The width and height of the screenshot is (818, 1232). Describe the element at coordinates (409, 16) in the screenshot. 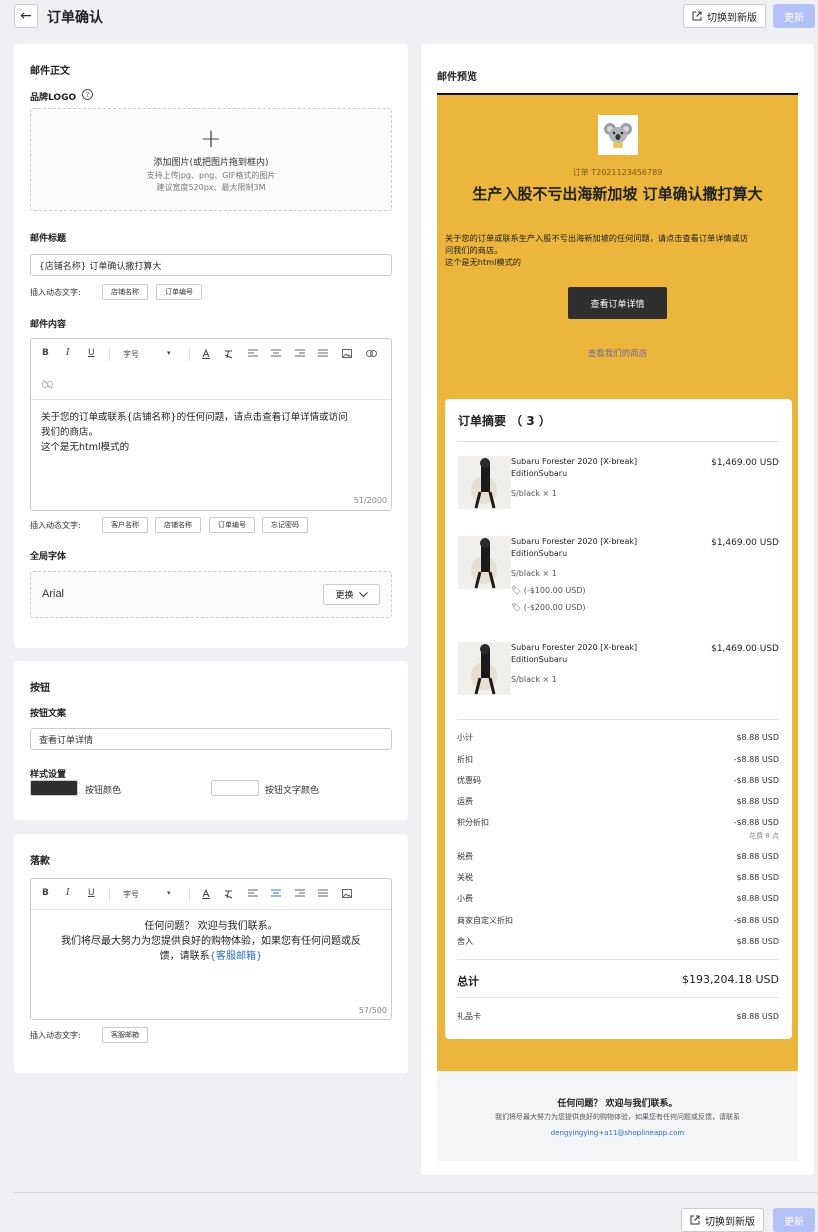

I see `top-bar: ← 订单确认 切换到新版 更新` at that location.